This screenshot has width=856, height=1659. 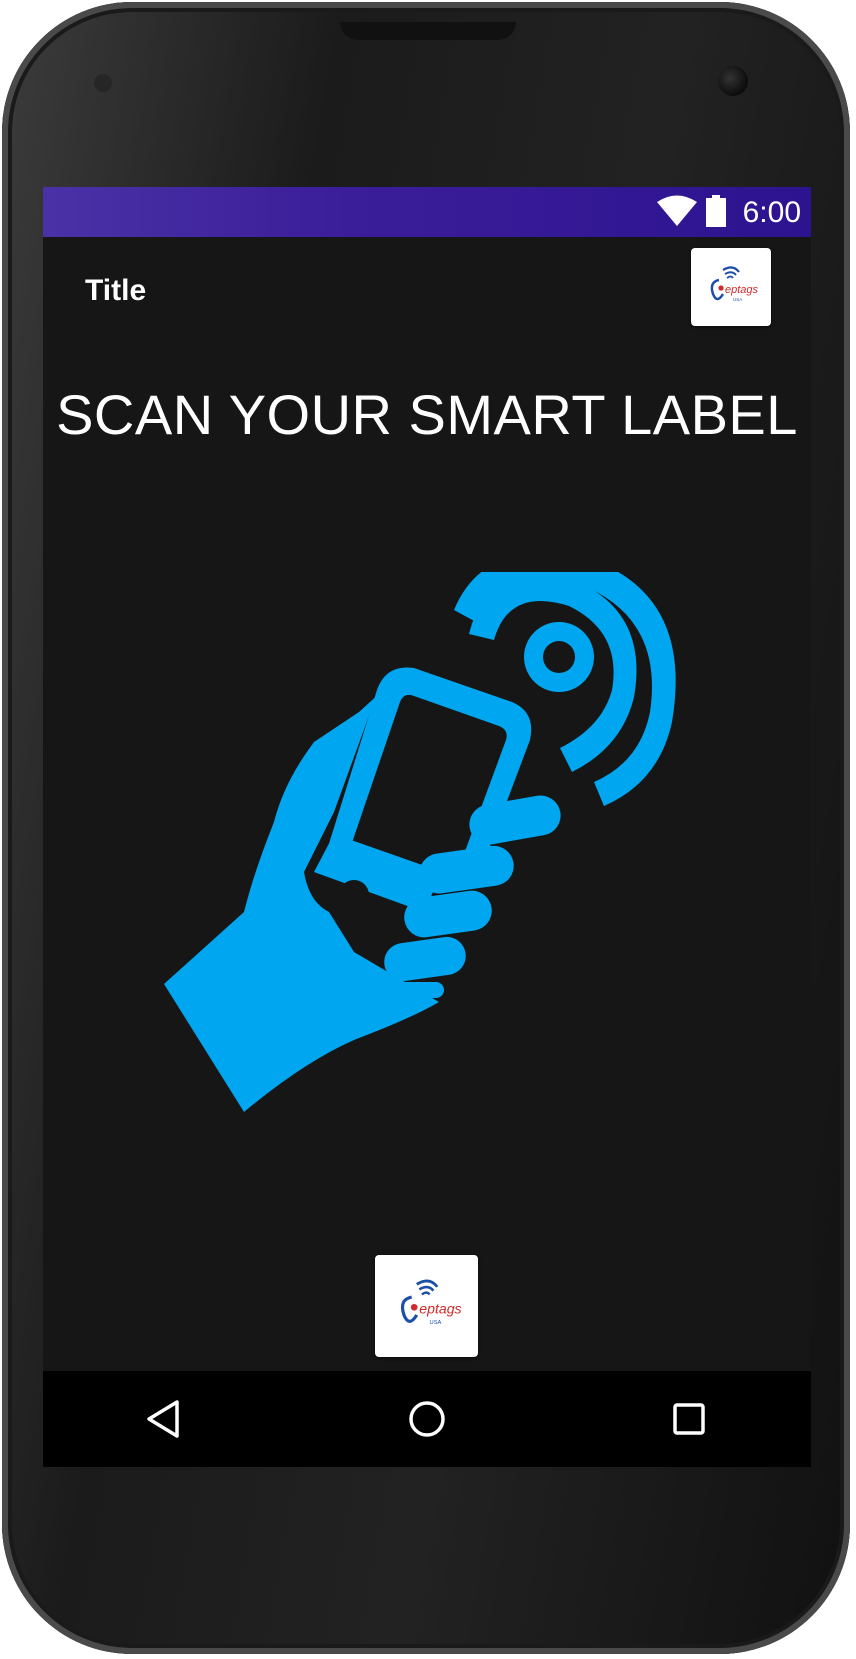 I want to click on recents-button, so click(x=689, y=1419).